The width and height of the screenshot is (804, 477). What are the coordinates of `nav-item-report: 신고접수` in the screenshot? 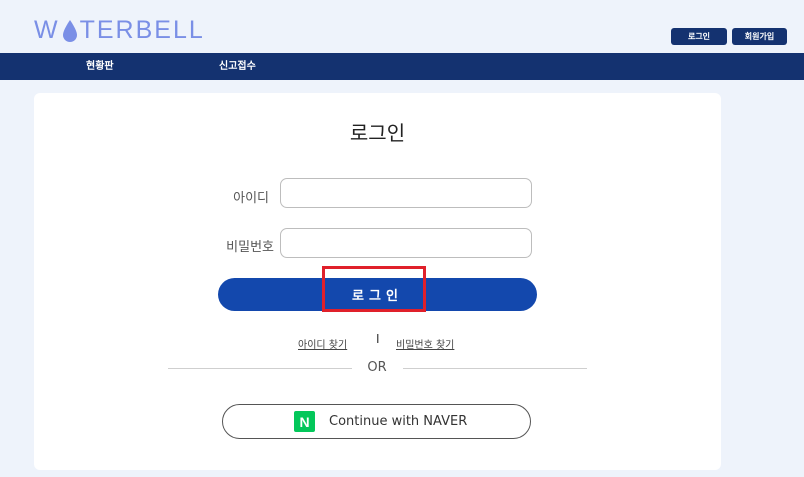 It's located at (237, 66).